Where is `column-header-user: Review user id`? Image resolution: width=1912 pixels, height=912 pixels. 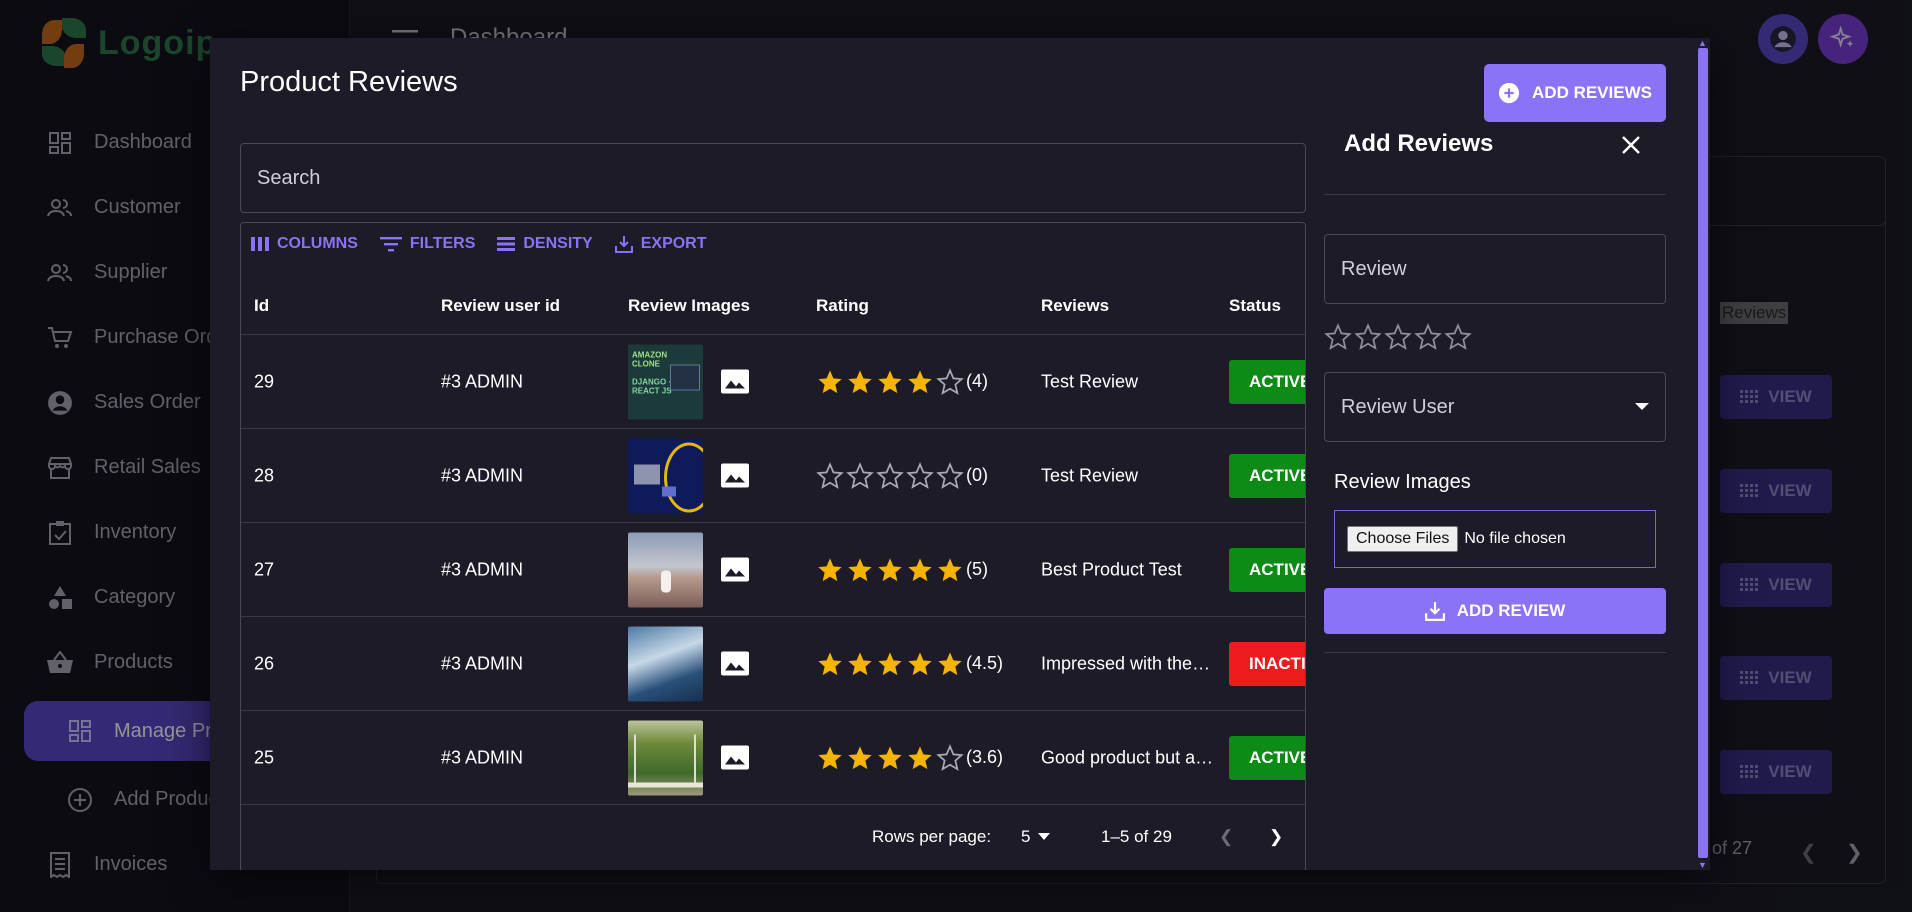
column-header-user: Review user id is located at coordinates (500, 306).